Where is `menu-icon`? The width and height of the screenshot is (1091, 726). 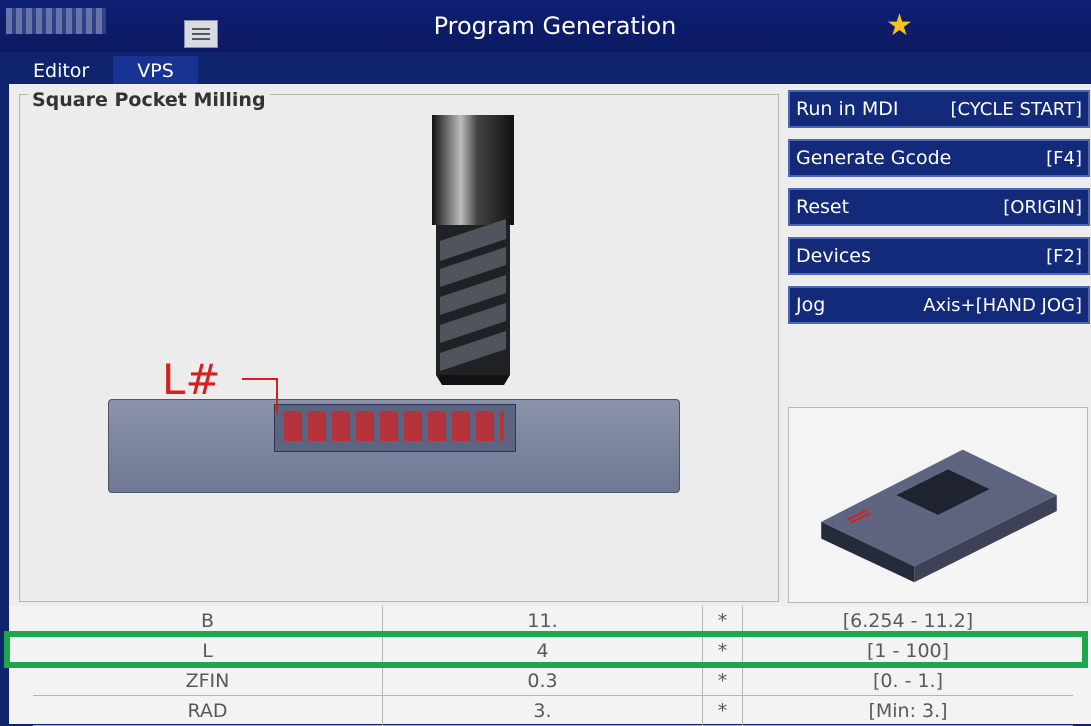 menu-icon is located at coordinates (201, 29).